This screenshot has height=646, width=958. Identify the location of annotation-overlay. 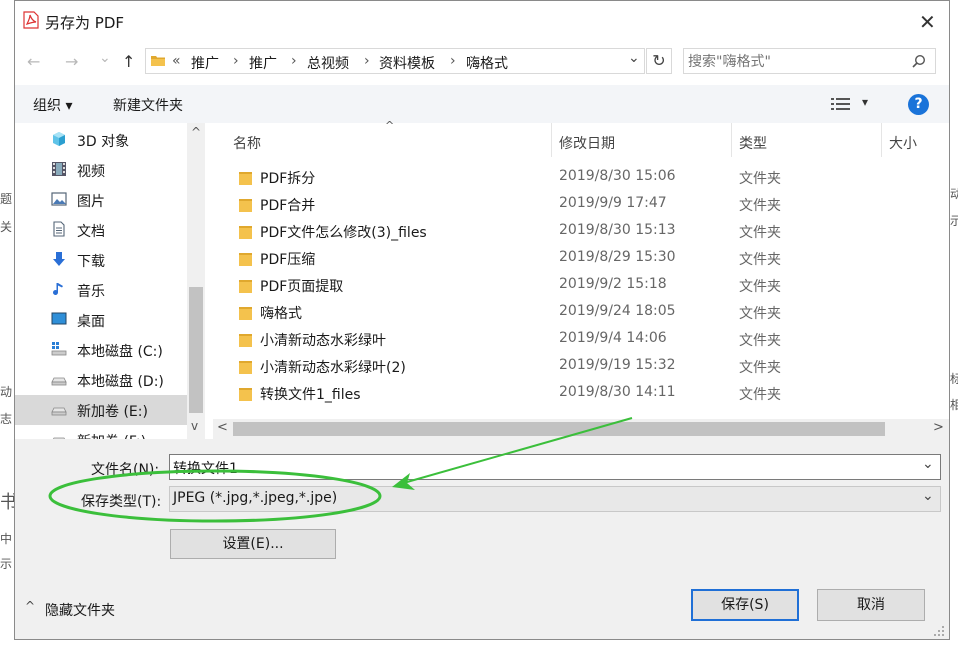
(340, 470).